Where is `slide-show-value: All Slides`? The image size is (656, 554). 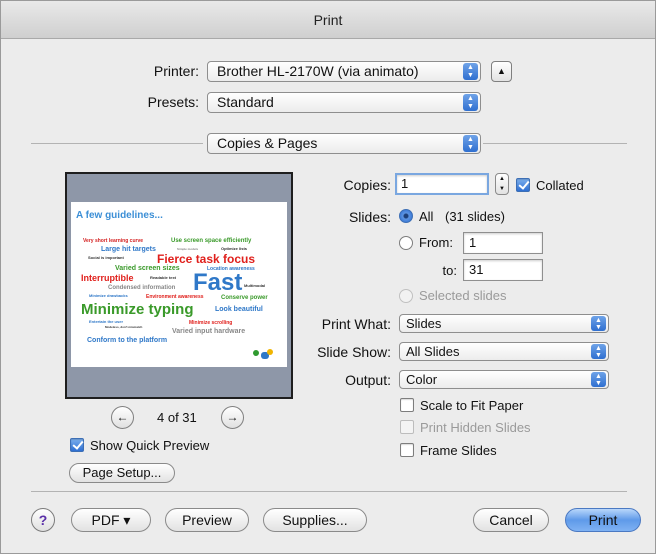
slide-show-value: All Slides is located at coordinates (433, 351).